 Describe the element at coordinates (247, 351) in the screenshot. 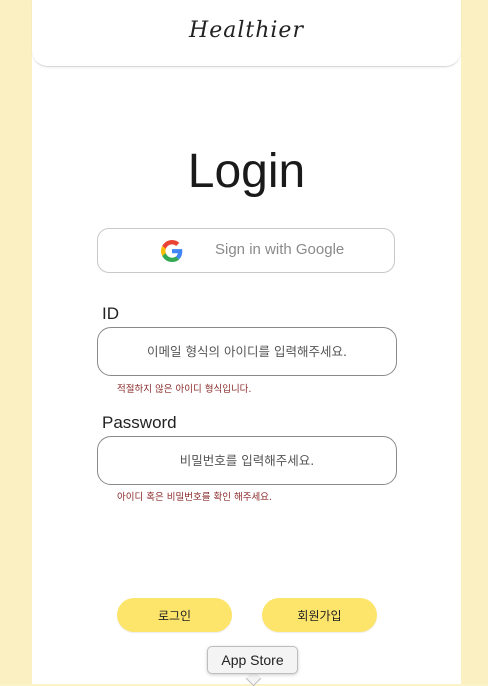

I see `id-input` at that location.